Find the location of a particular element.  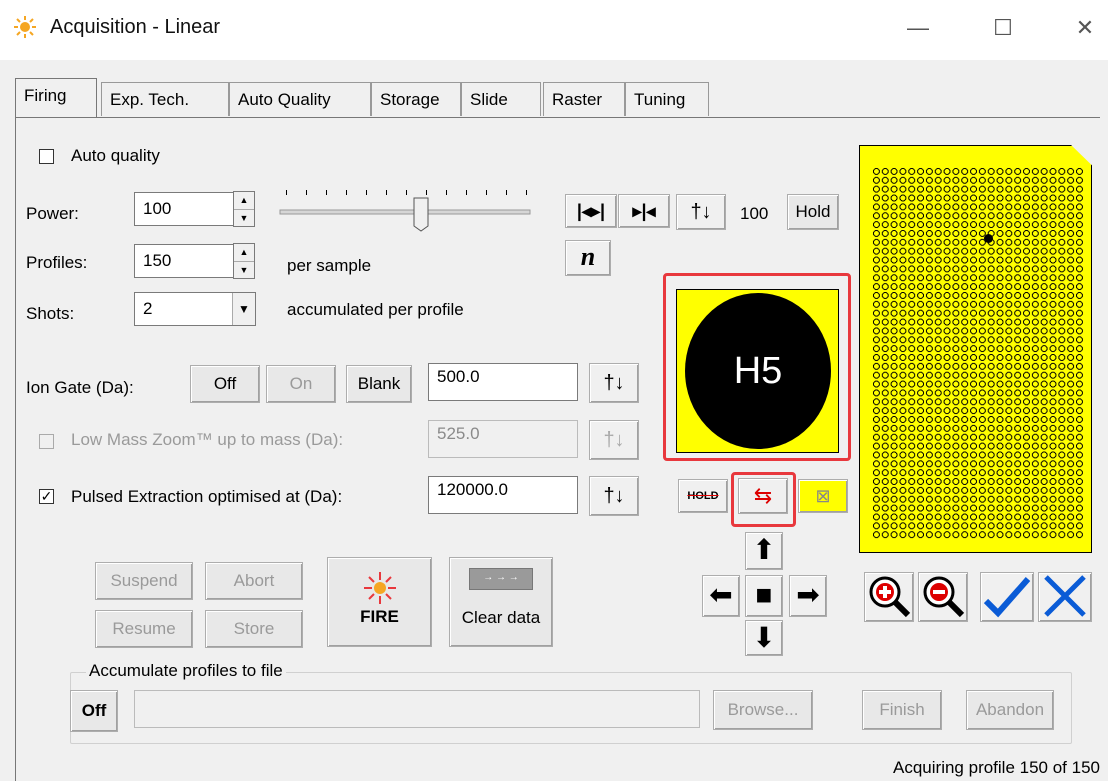

accumulate-group-label: Accumulate profiles to file is located at coordinates (186, 671).